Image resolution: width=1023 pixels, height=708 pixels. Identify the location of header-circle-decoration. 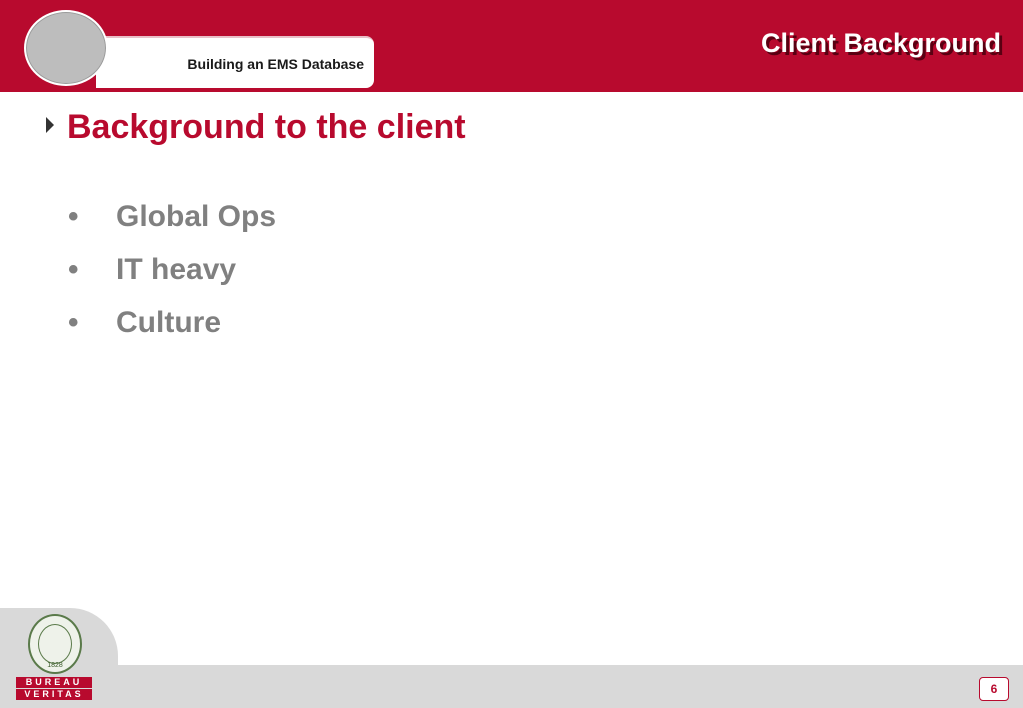
(66, 48).